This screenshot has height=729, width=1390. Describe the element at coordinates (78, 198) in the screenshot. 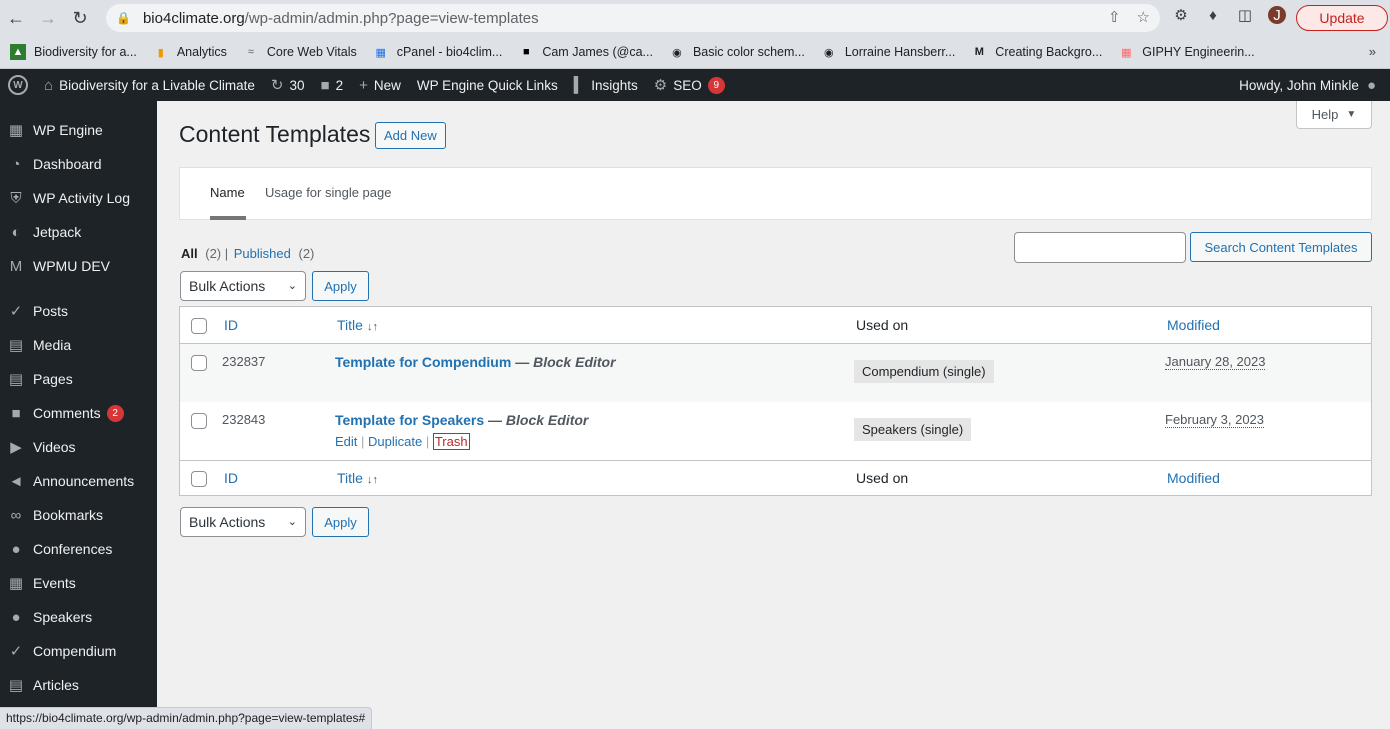

I see `sidebar-item-activity-log: ⛨ WP Activity Log` at that location.